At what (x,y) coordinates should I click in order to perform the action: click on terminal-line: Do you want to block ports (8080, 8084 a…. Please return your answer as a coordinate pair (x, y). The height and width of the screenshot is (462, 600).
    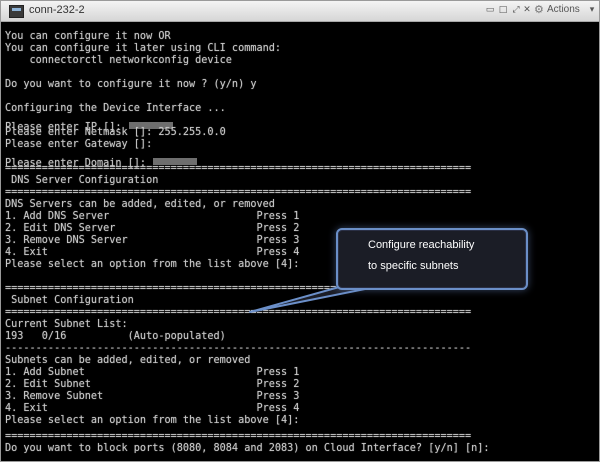
    Looking at the image, I should click on (247, 448).